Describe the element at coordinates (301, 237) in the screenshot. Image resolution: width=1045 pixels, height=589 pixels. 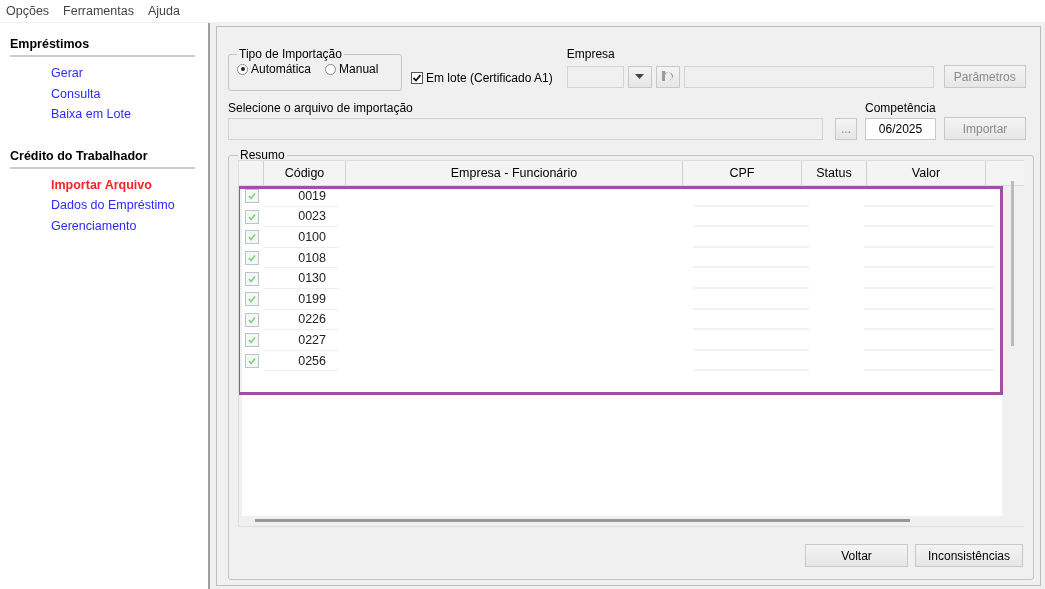
I see `table-cell: 0100` at that location.